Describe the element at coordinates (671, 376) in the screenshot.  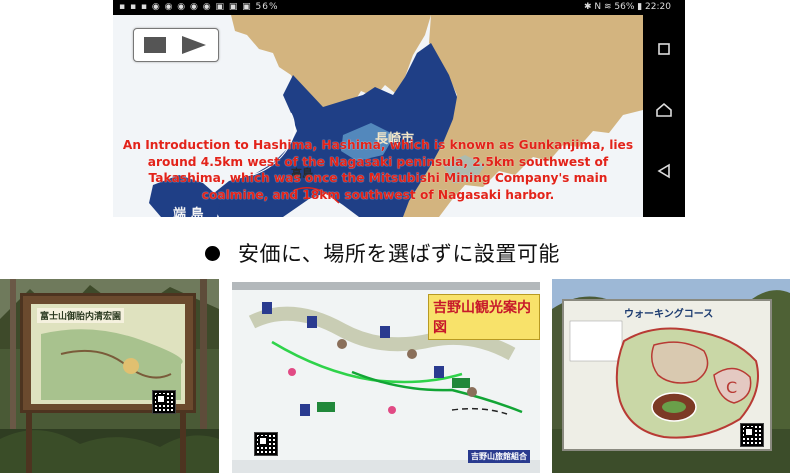
I see `photo-walking-course: C ウォーキングコース` at that location.